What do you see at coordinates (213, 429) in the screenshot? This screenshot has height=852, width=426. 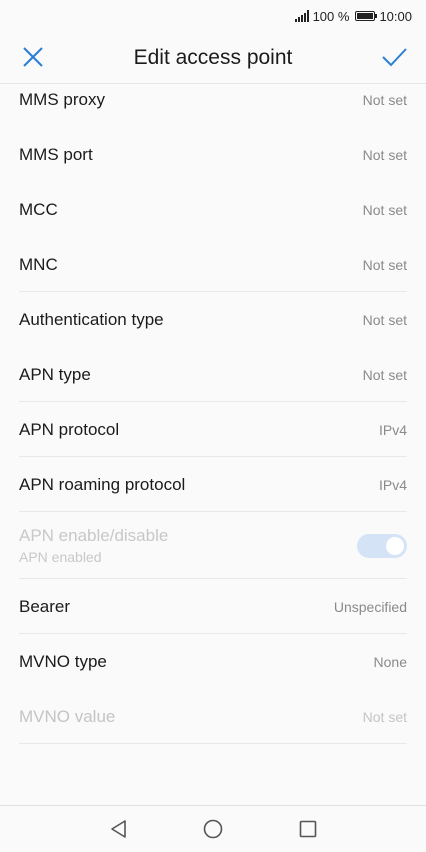 I see `setting-row-apn-protocol: APN protocol IPv4` at bounding box center [213, 429].